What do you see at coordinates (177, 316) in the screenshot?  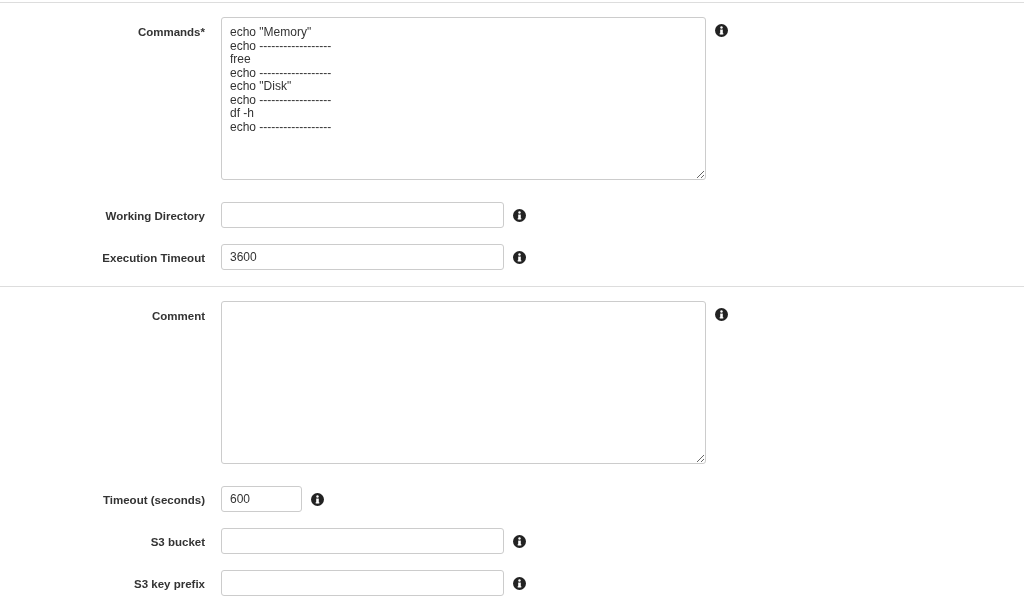 I see `field-label: Comment` at bounding box center [177, 316].